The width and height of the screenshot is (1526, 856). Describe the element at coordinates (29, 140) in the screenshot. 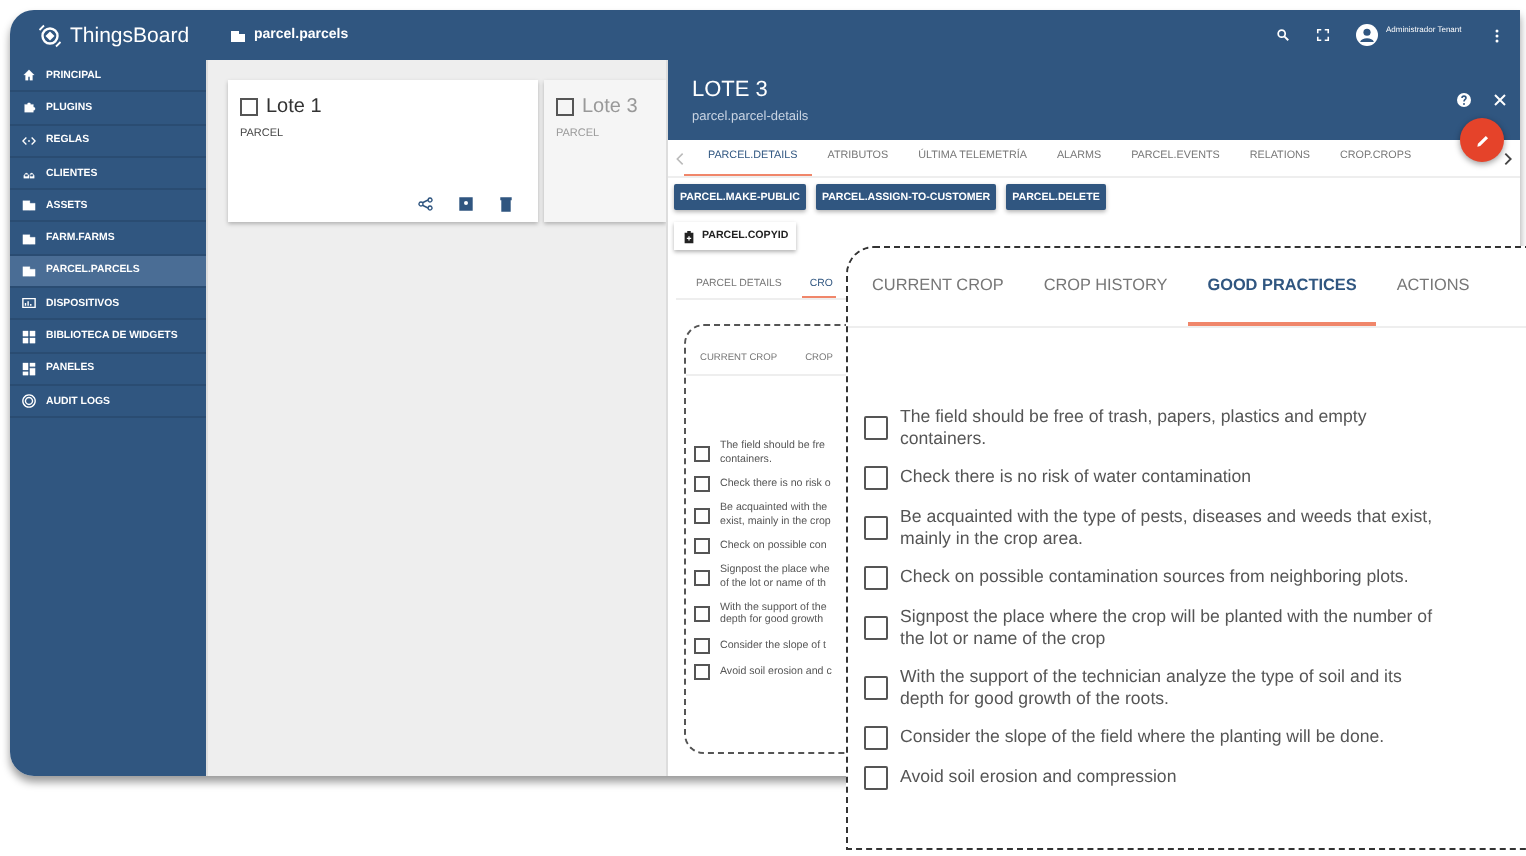

I see `code-icon` at that location.